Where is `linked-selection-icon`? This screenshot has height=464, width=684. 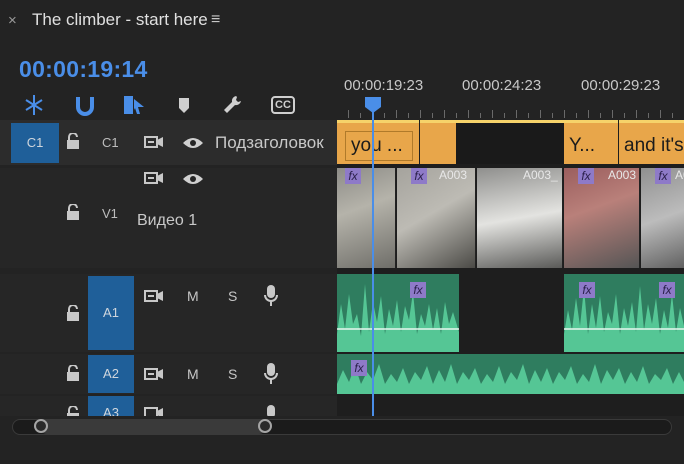
linked-selection-icon is located at coordinates (85, 105).